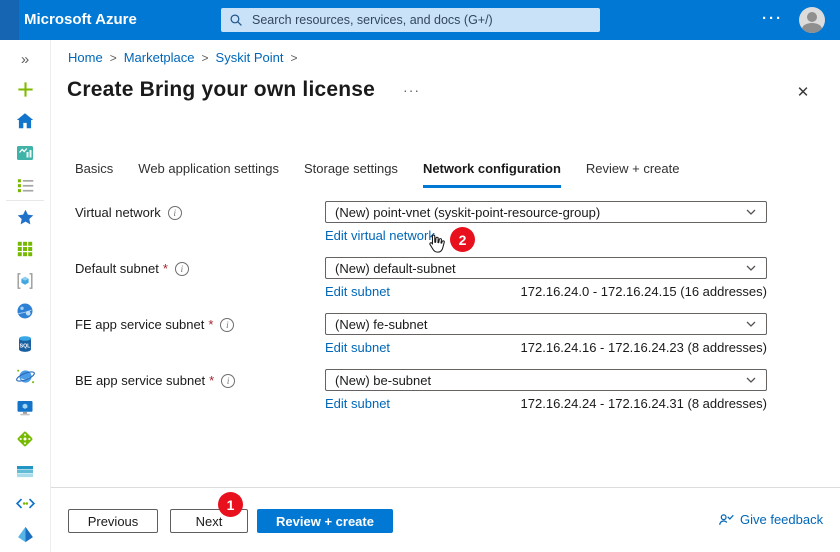  Describe the element at coordinates (380, 235) in the screenshot. I see `edit-virtual-network-link: Edit virtual network` at that location.